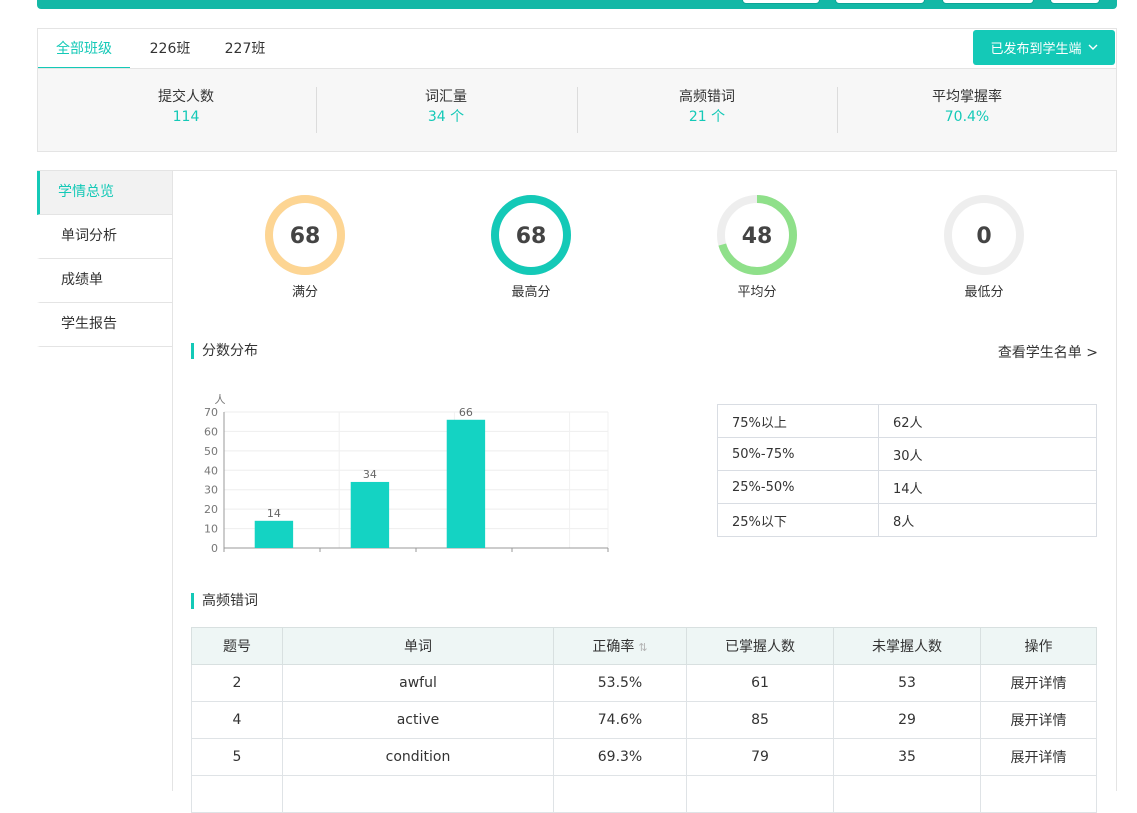 This screenshot has height=813, width=1137. I want to click on word-cell: active, so click(418, 720).